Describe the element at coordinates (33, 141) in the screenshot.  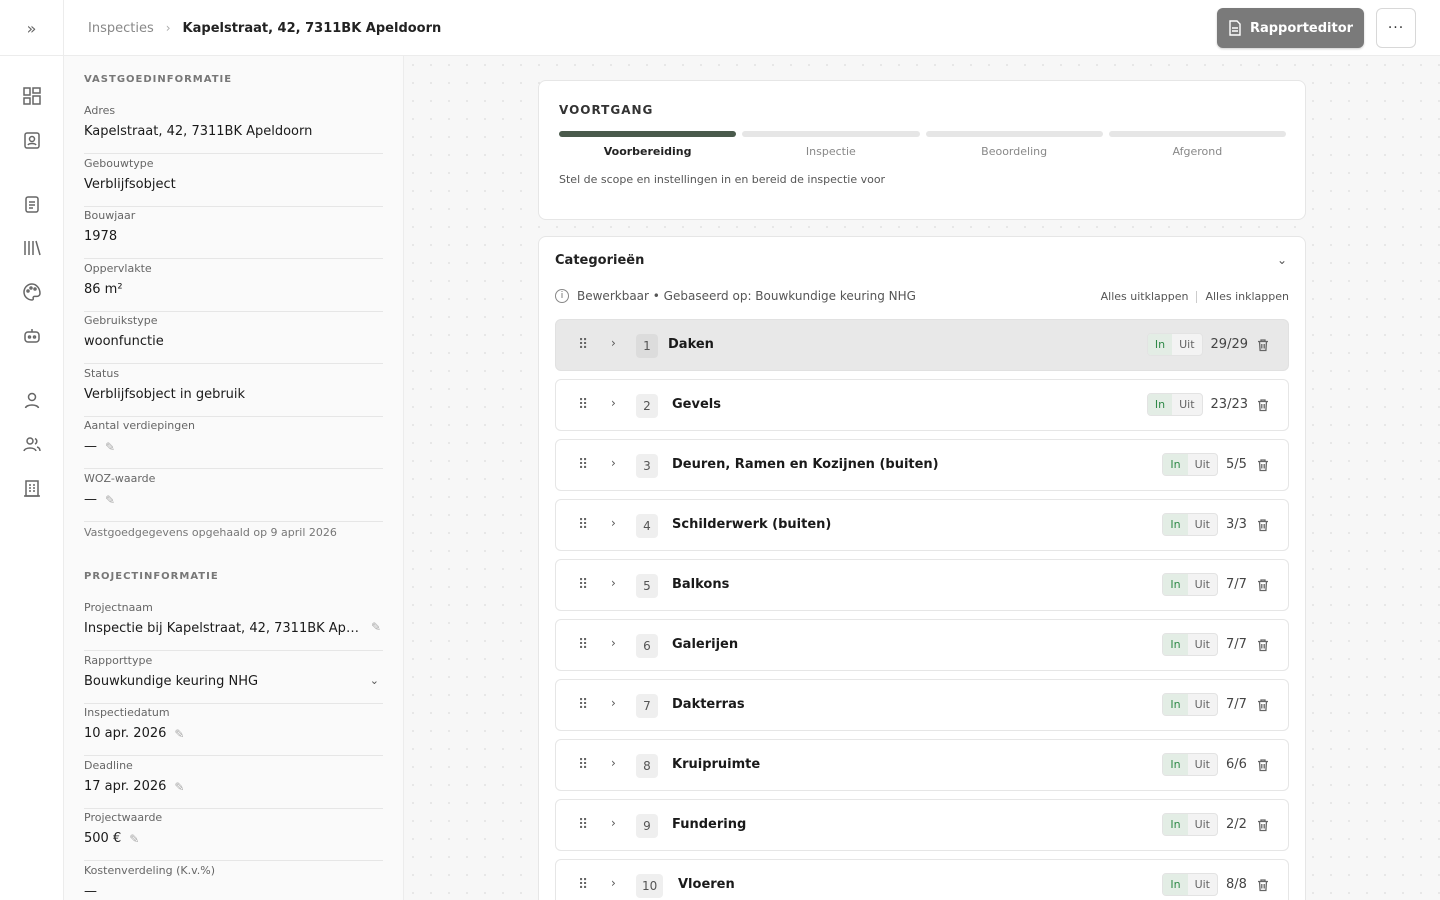
I see `inspection-badge-icon` at that location.